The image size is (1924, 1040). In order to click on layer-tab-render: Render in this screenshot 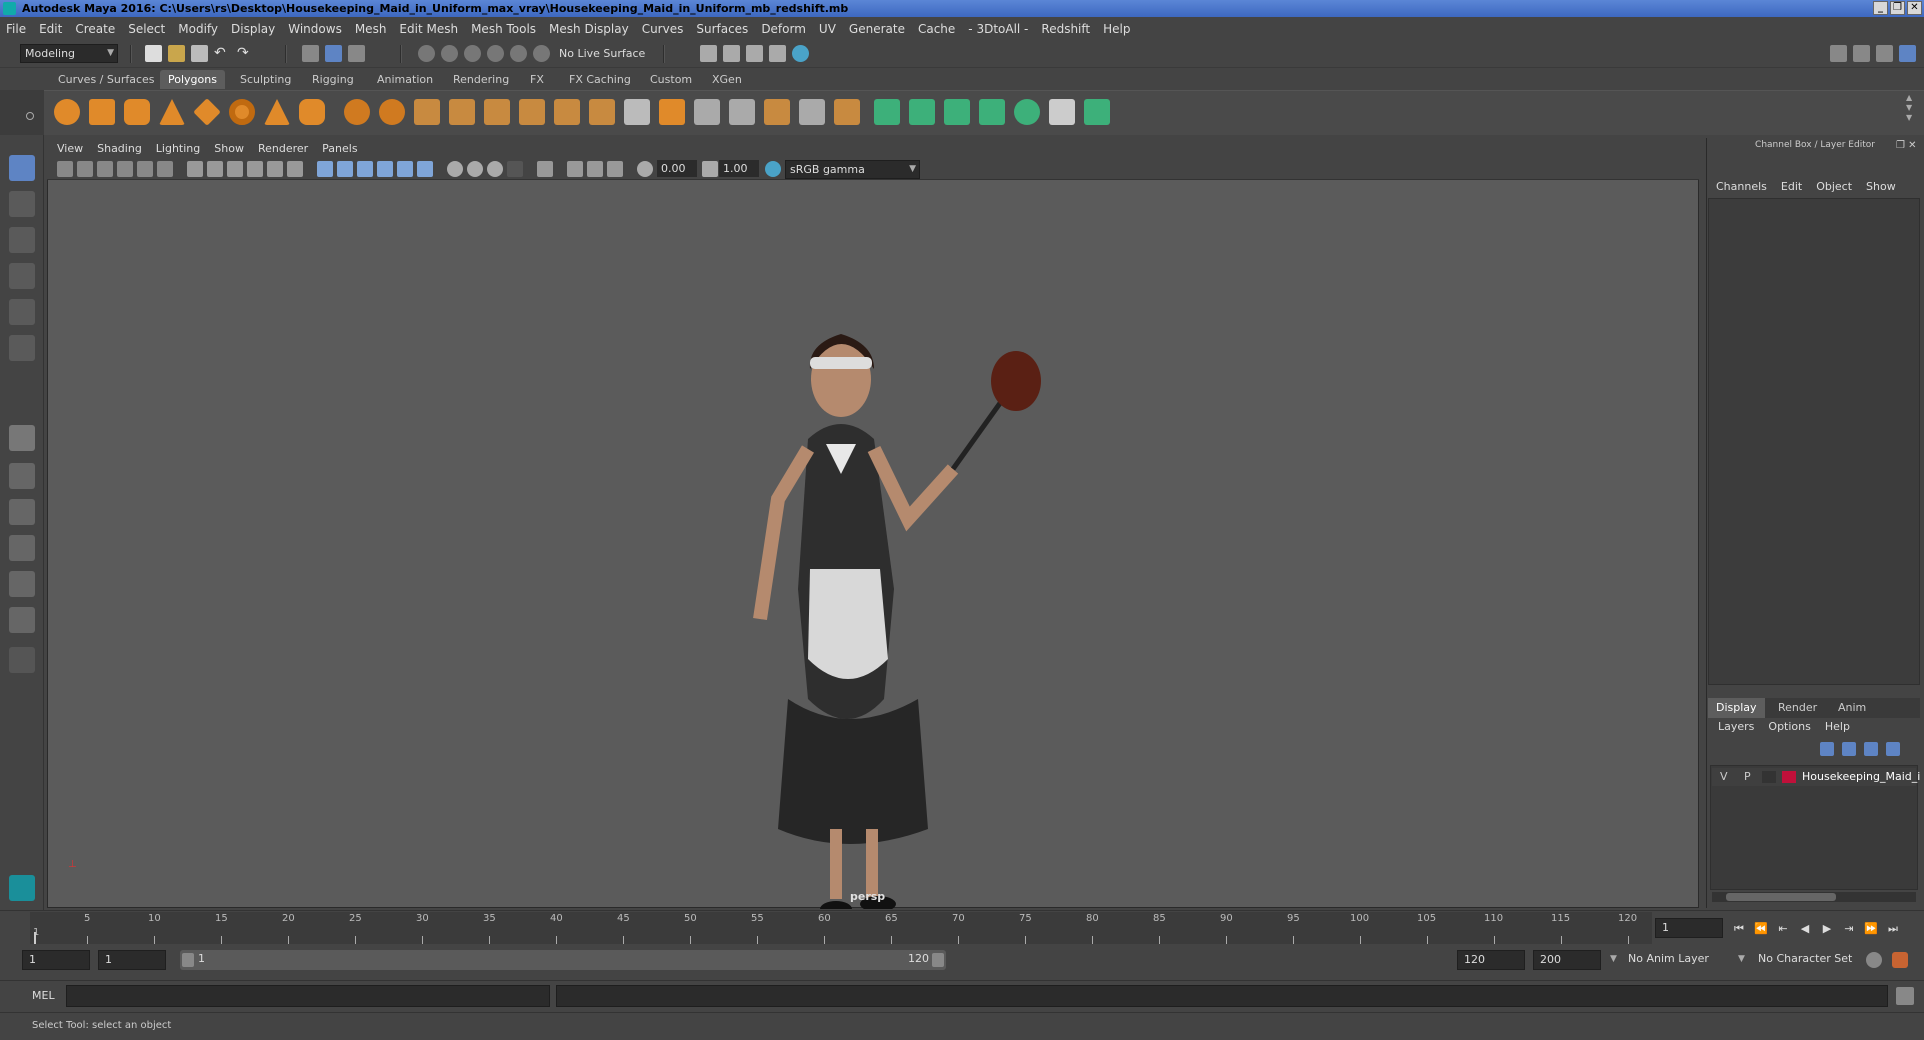, I will do `click(1797, 708)`.